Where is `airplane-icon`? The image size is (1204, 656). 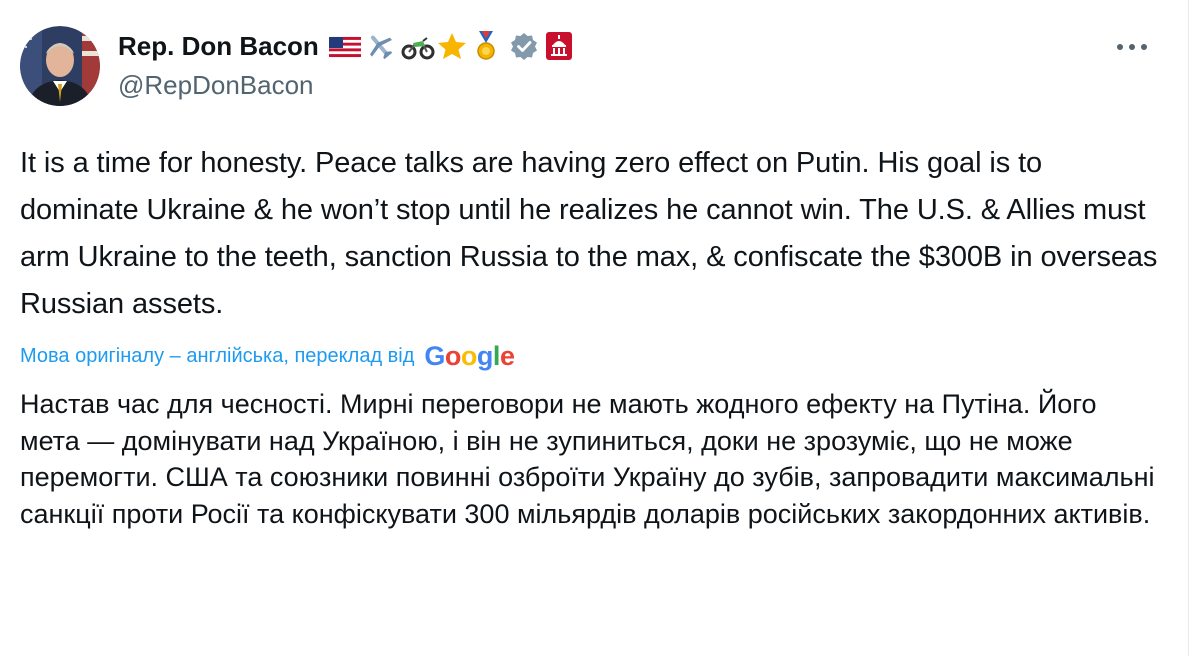 airplane-icon is located at coordinates (380, 46).